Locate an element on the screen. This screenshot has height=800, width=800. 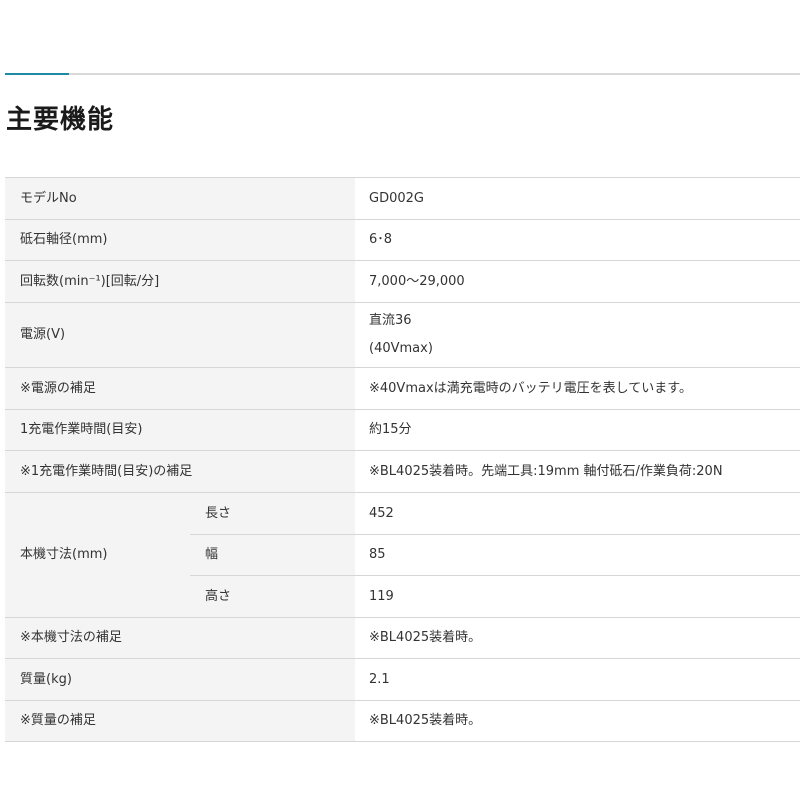
spec-row-mass-note: ※質量の補足 ※BL4025装着時。 is located at coordinates (402, 721).